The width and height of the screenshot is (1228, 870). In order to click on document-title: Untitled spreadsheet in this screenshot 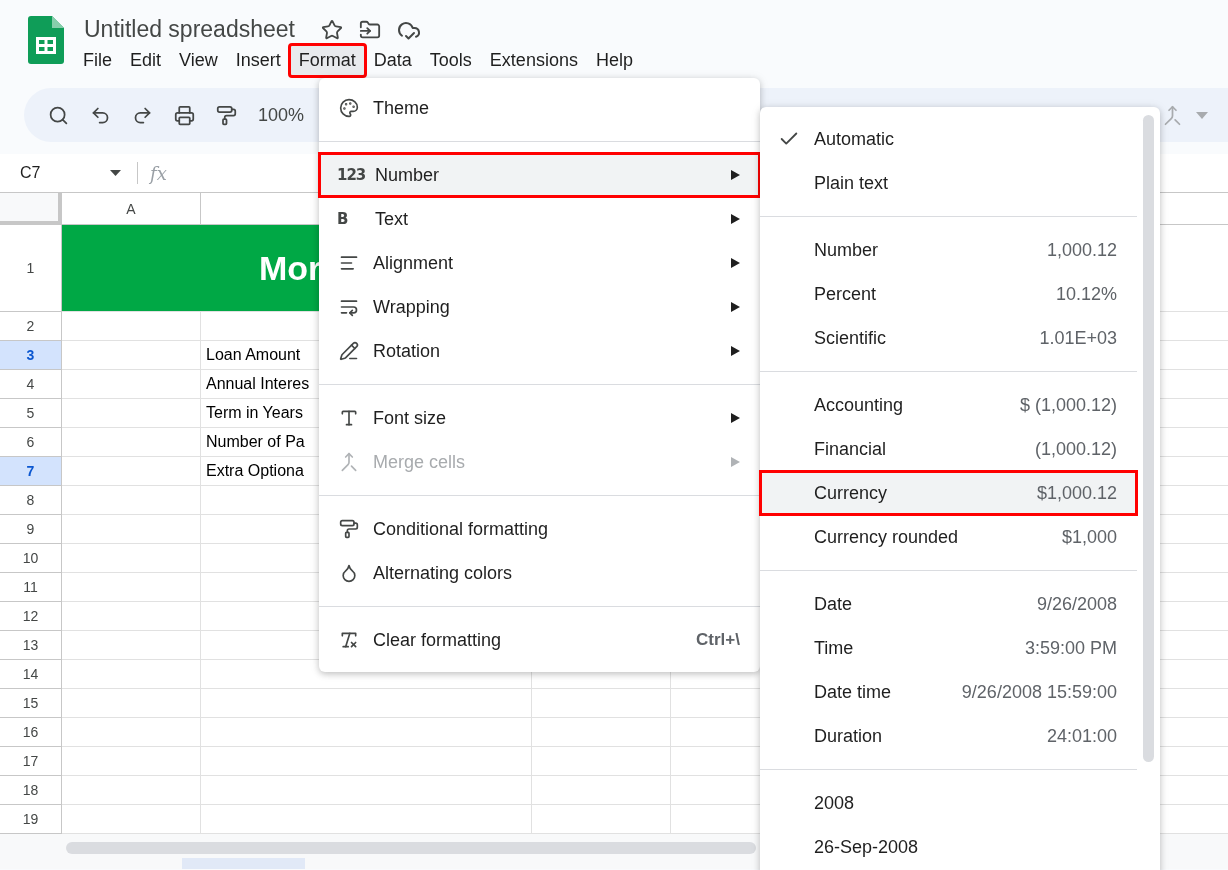, I will do `click(189, 29)`.